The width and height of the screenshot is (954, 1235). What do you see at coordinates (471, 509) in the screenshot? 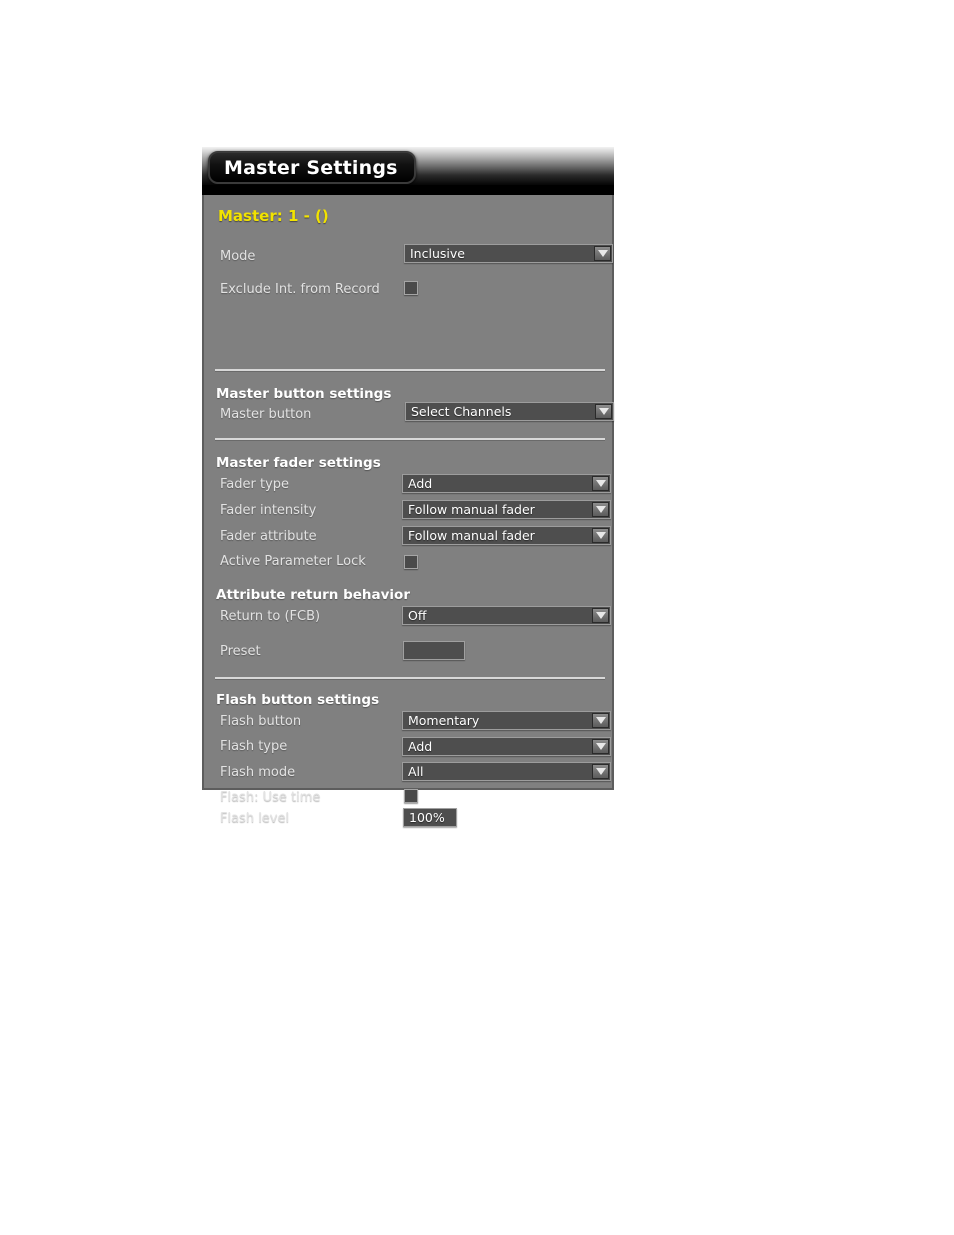
I see `fader-intensity-dropdown-value: Follow manual fader` at bounding box center [471, 509].